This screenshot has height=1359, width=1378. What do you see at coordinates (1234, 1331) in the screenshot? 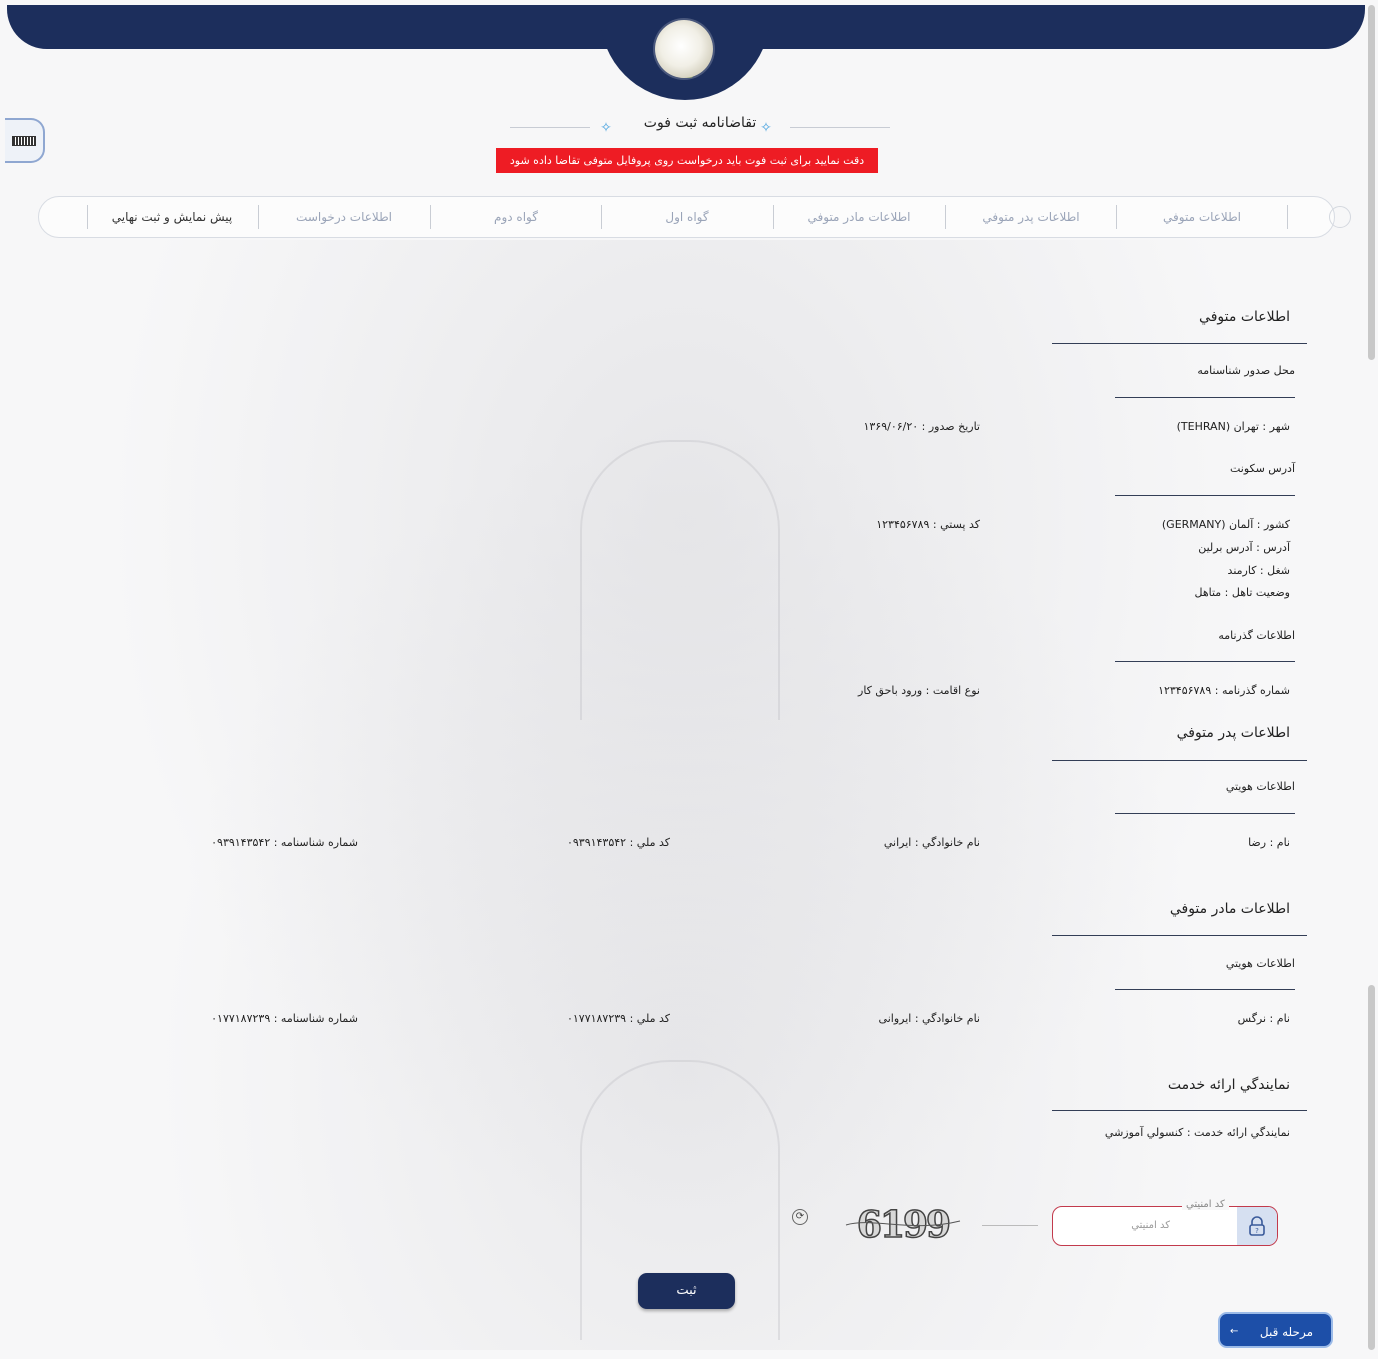
I see `arrow-left-icon: ←` at bounding box center [1234, 1331].